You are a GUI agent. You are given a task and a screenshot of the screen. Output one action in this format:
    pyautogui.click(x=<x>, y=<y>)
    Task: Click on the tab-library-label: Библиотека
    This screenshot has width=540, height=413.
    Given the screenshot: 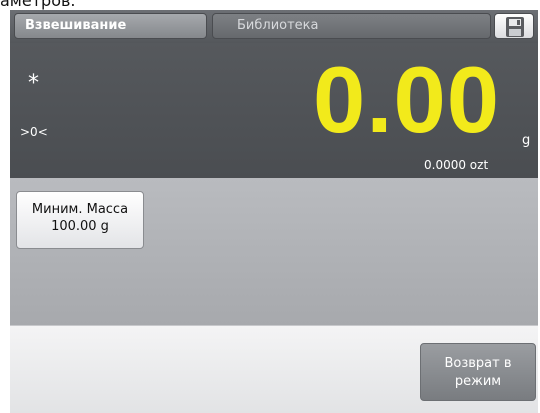 What is the action you would take?
    pyautogui.click(x=278, y=25)
    